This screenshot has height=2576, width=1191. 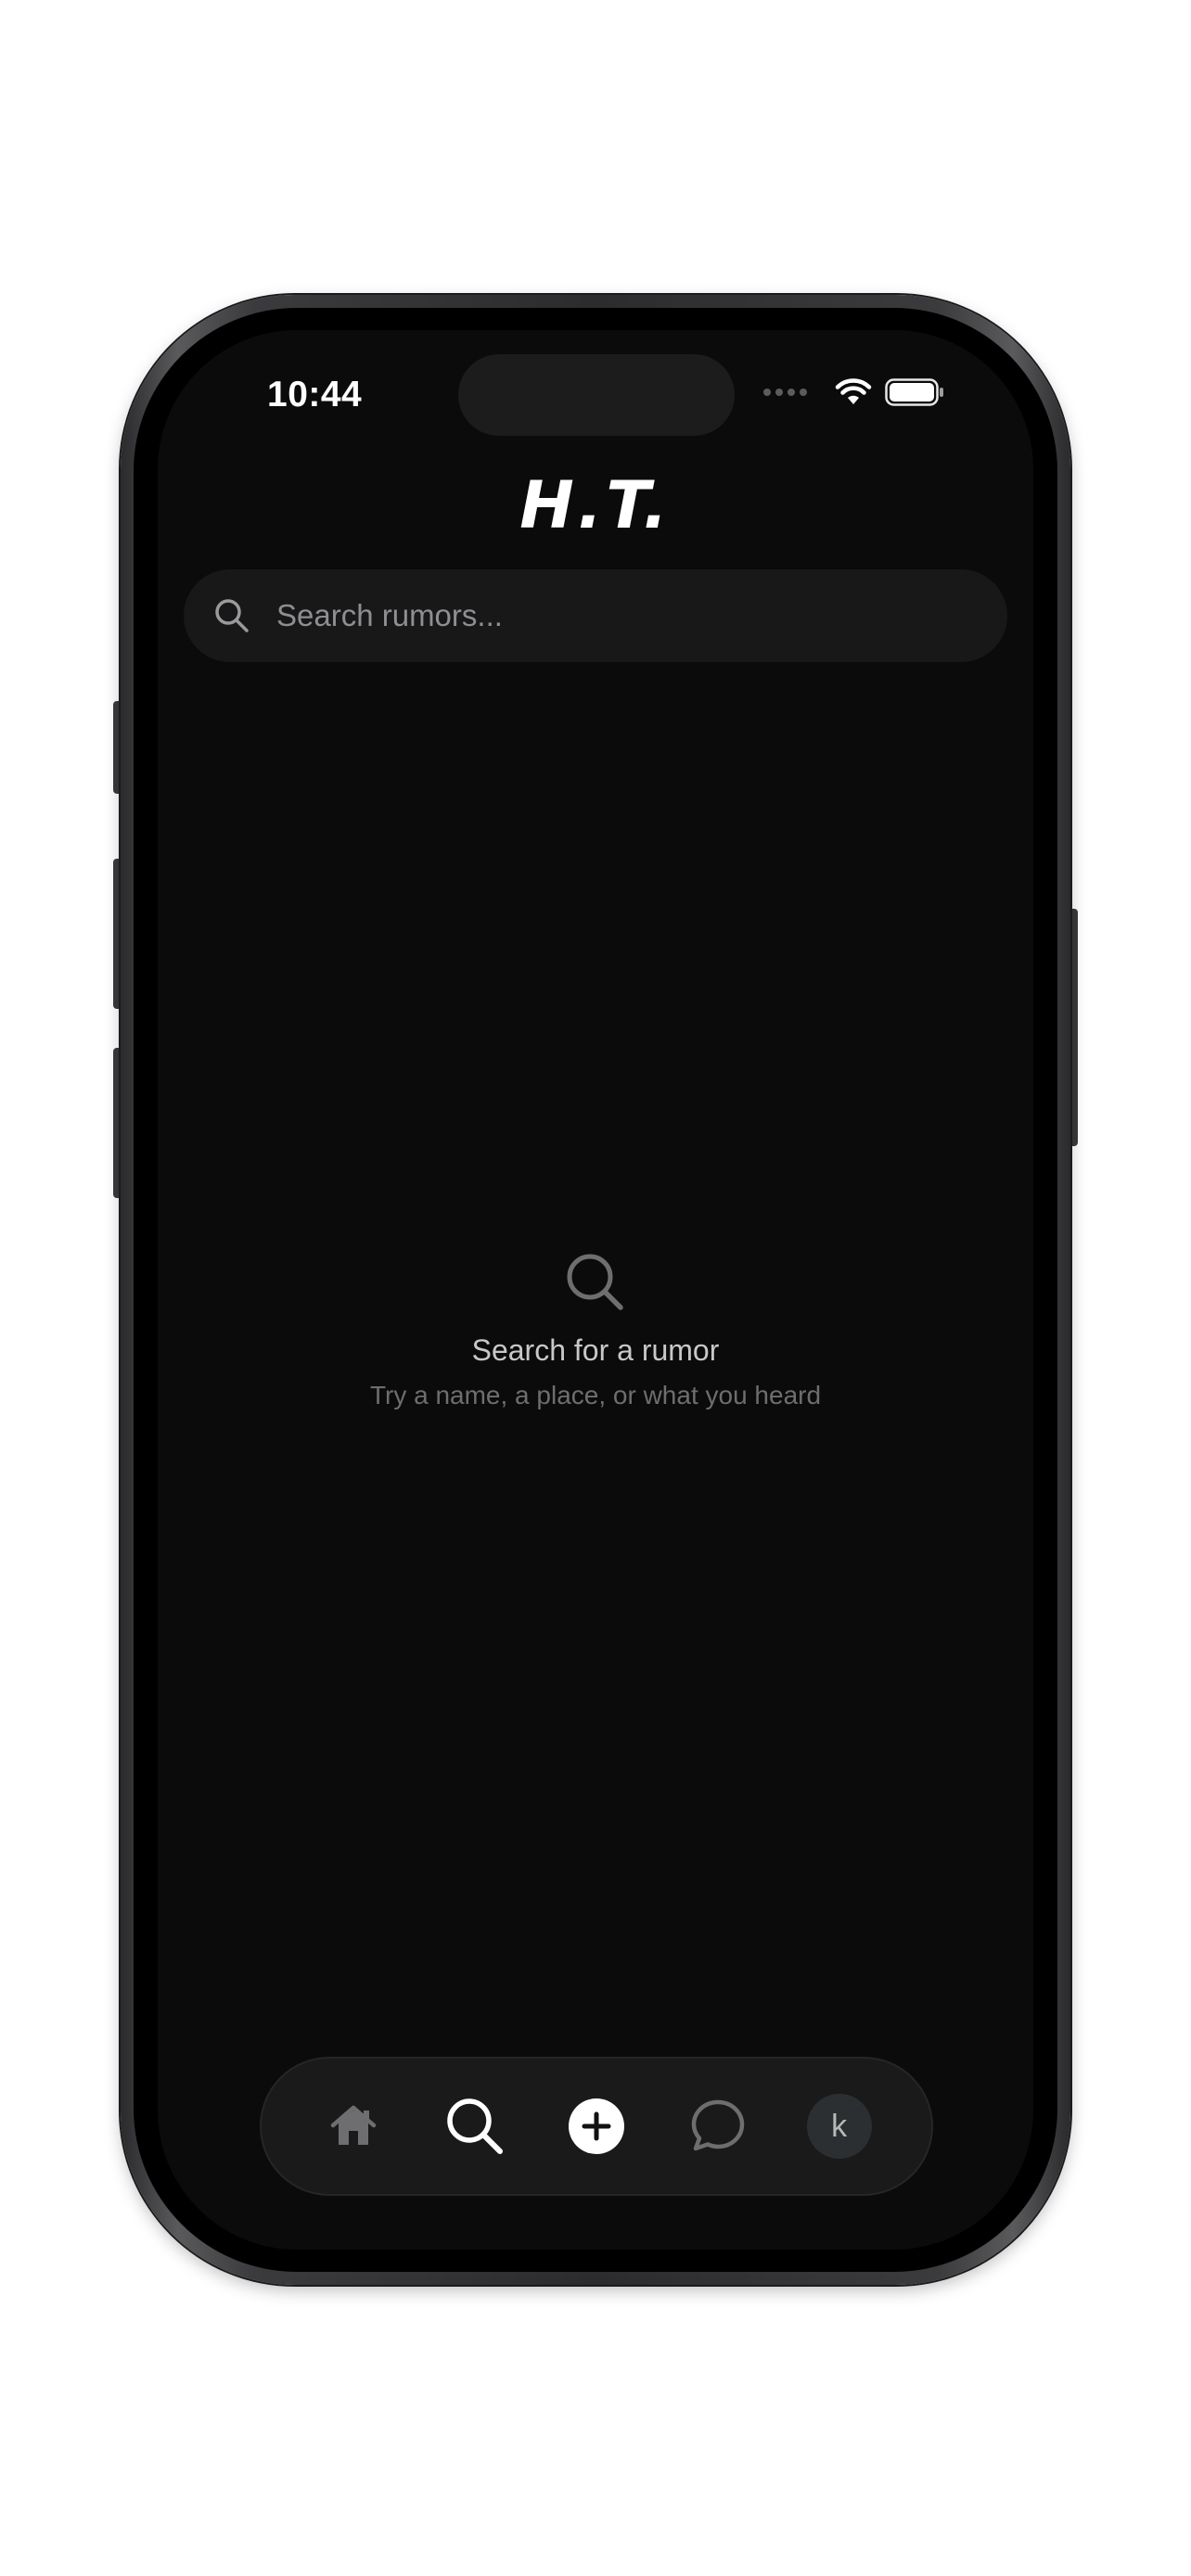 I want to click on status-time: 10:44, so click(x=315, y=395).